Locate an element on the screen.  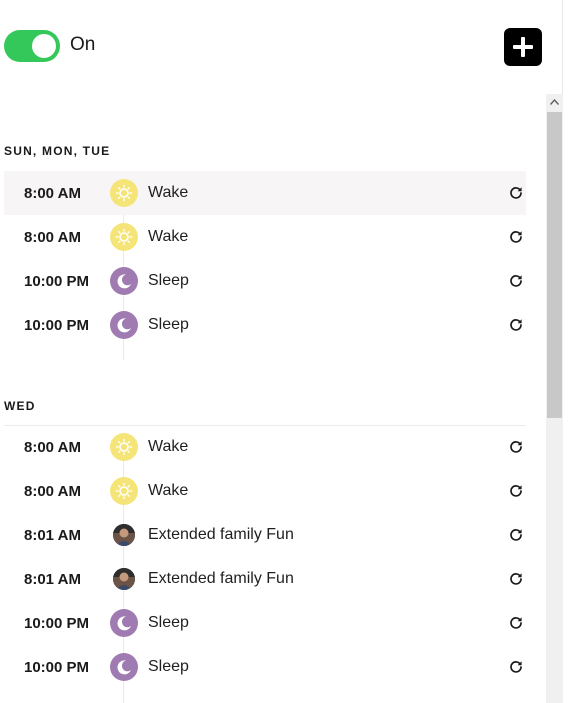
scroll-up-button is located at coordinates (554, 102).